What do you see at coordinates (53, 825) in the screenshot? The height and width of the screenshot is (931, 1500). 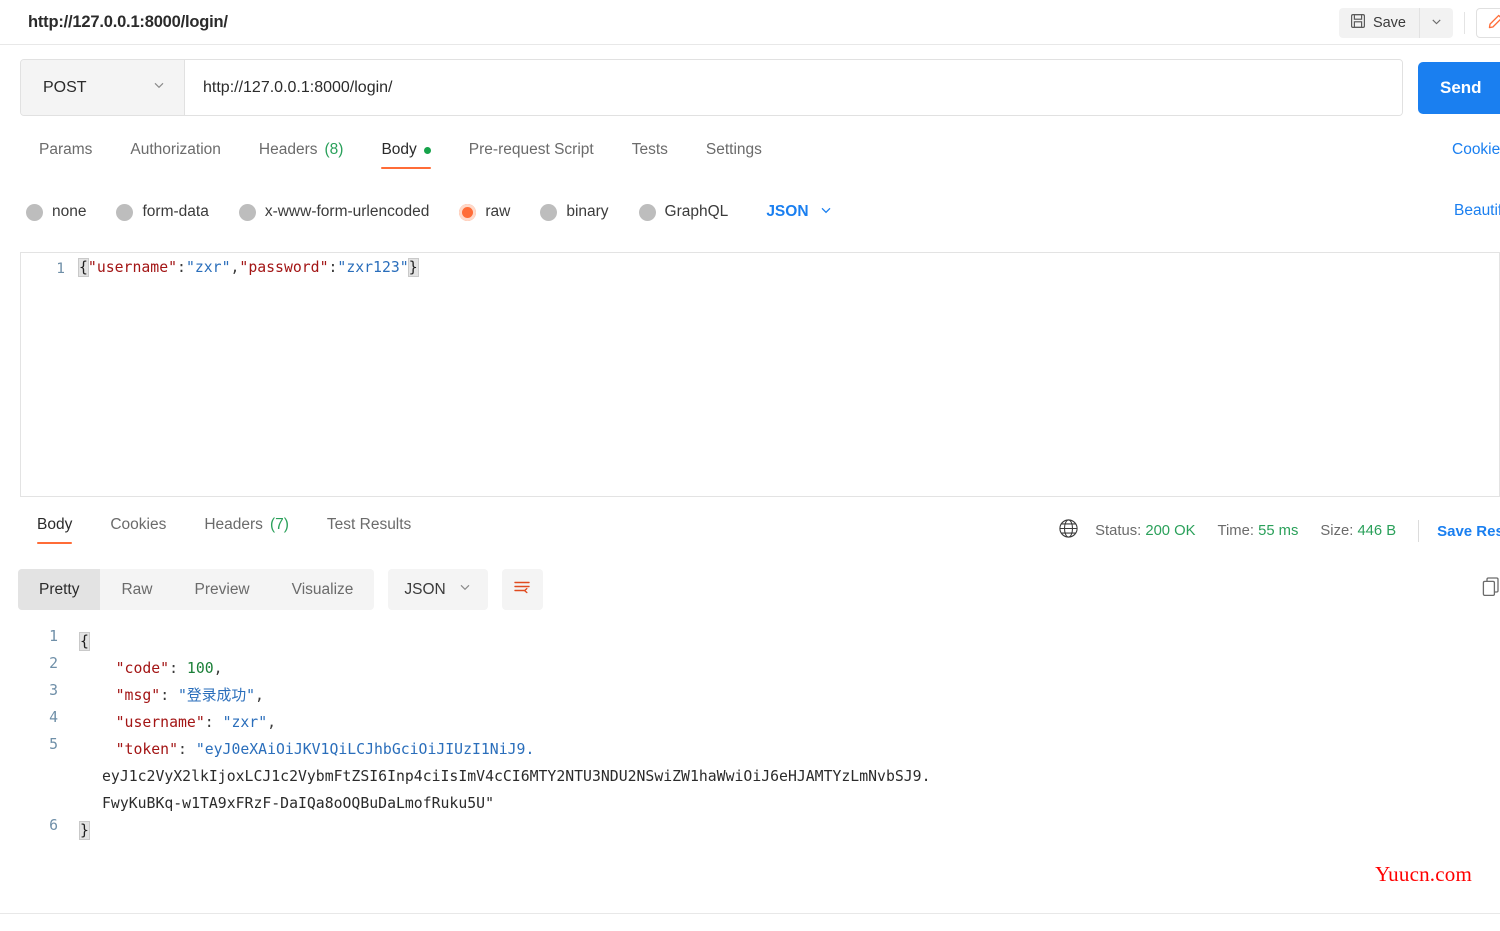 I see `line-number: 6` at bounding box center [53, 825].